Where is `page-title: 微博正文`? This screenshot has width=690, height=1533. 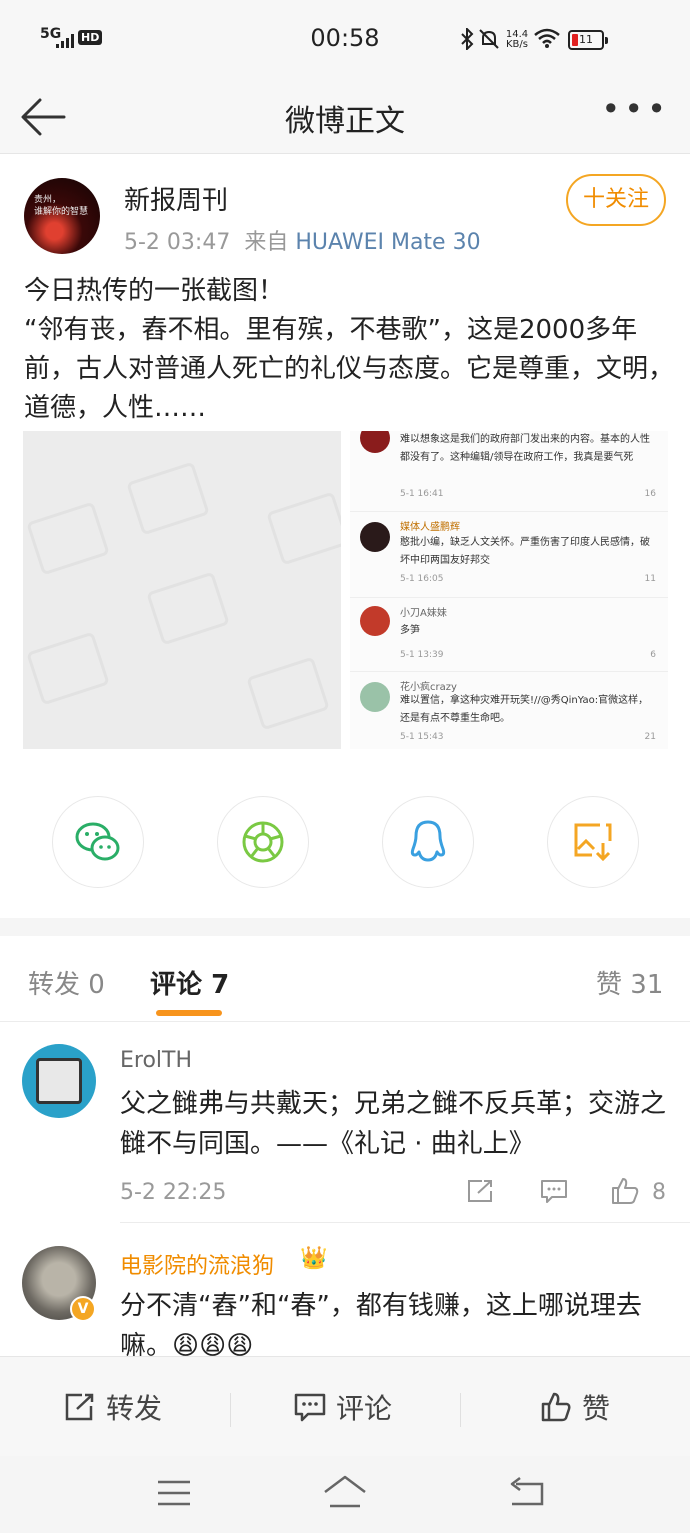 page-title: 微博正文 is located at coordinates (345, 121).